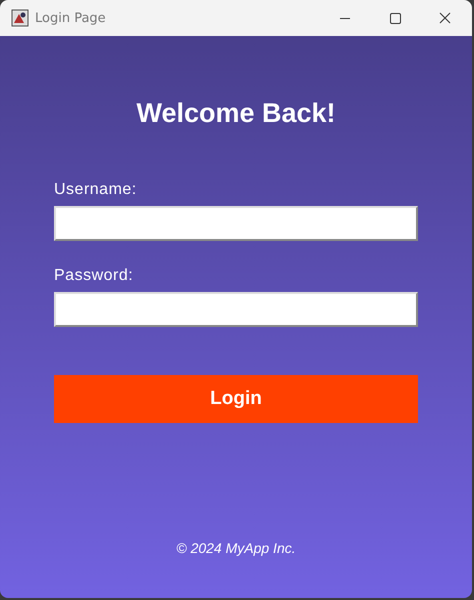  Describe the element at coordinates (236, 399) in the screenshot. I see `login-button: Login` at that location.